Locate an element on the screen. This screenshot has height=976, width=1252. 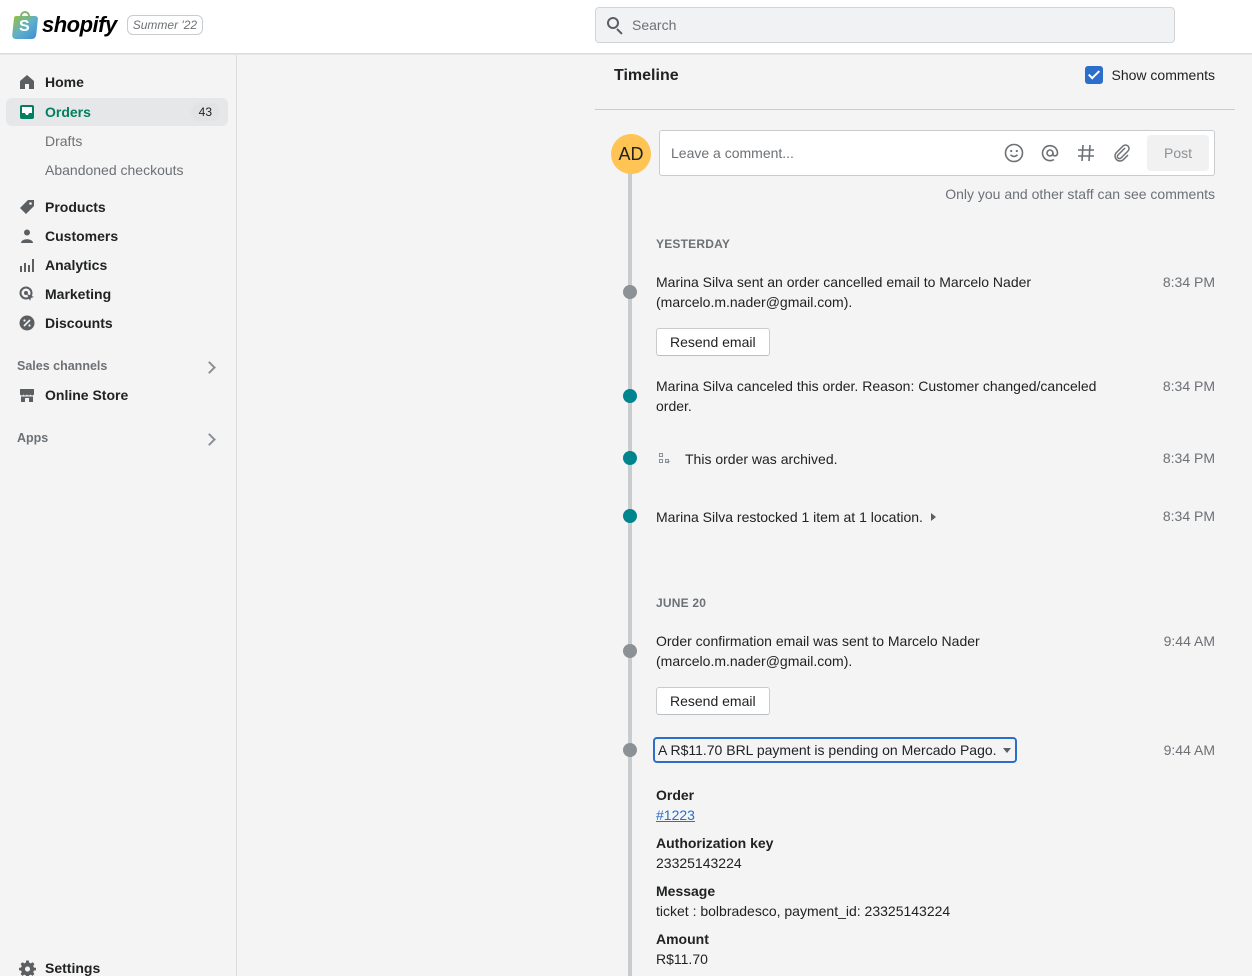
person-icon is located at coordinates (27, 236).